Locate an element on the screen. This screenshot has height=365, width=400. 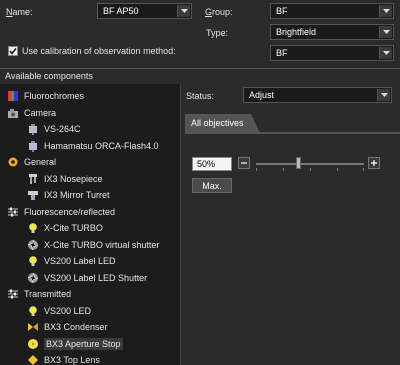
tree-item-x-cite-turbo: X-Cite TURBO is located at coordinates (65, 228).